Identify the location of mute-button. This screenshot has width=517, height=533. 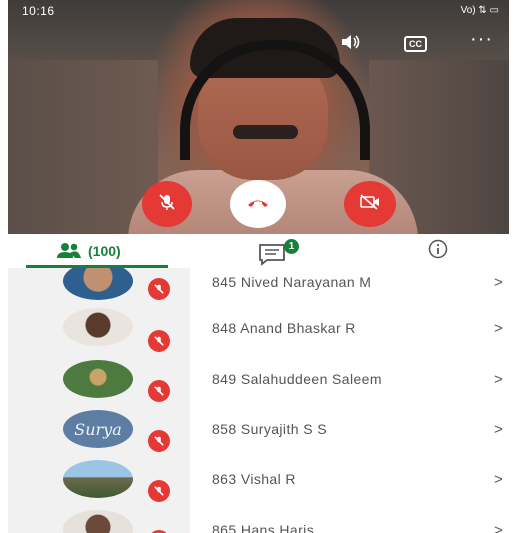
(167, 204).